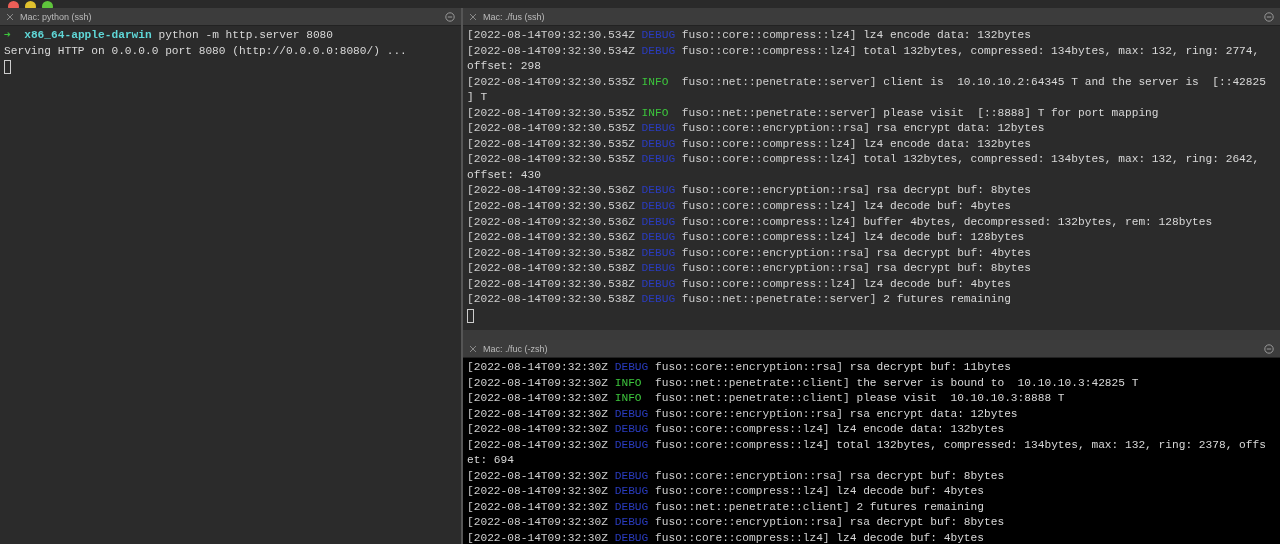 The width and height of the screenshot is (1280, 544). I want to click on log-line: [2022-08-14T09:32:30.535Z INFO fuso::net::penetrate::server] please visit [::8888] T for port mapping, so click(813, 113).